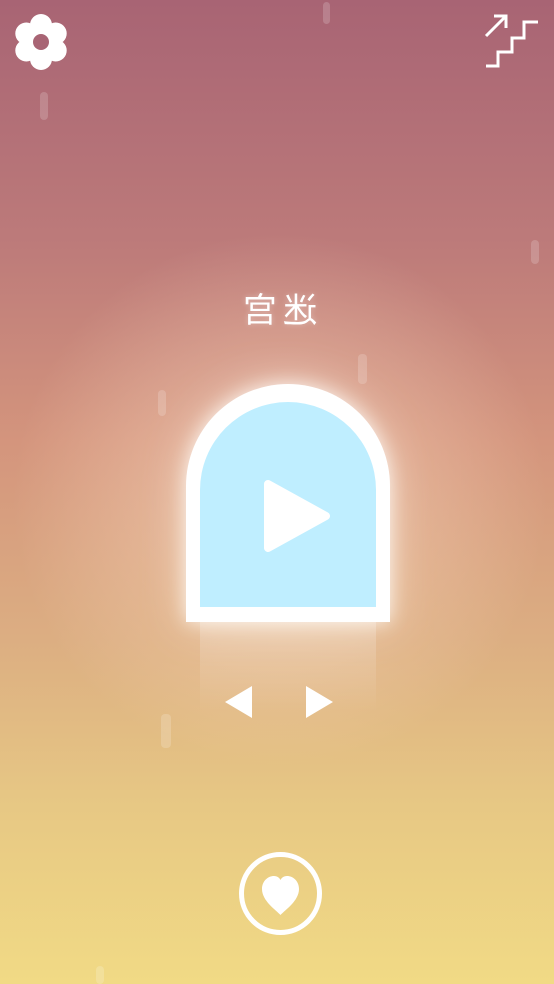 The width and height of the screenshot is (554, 984). I want to click on play-button, so click(297, 516).